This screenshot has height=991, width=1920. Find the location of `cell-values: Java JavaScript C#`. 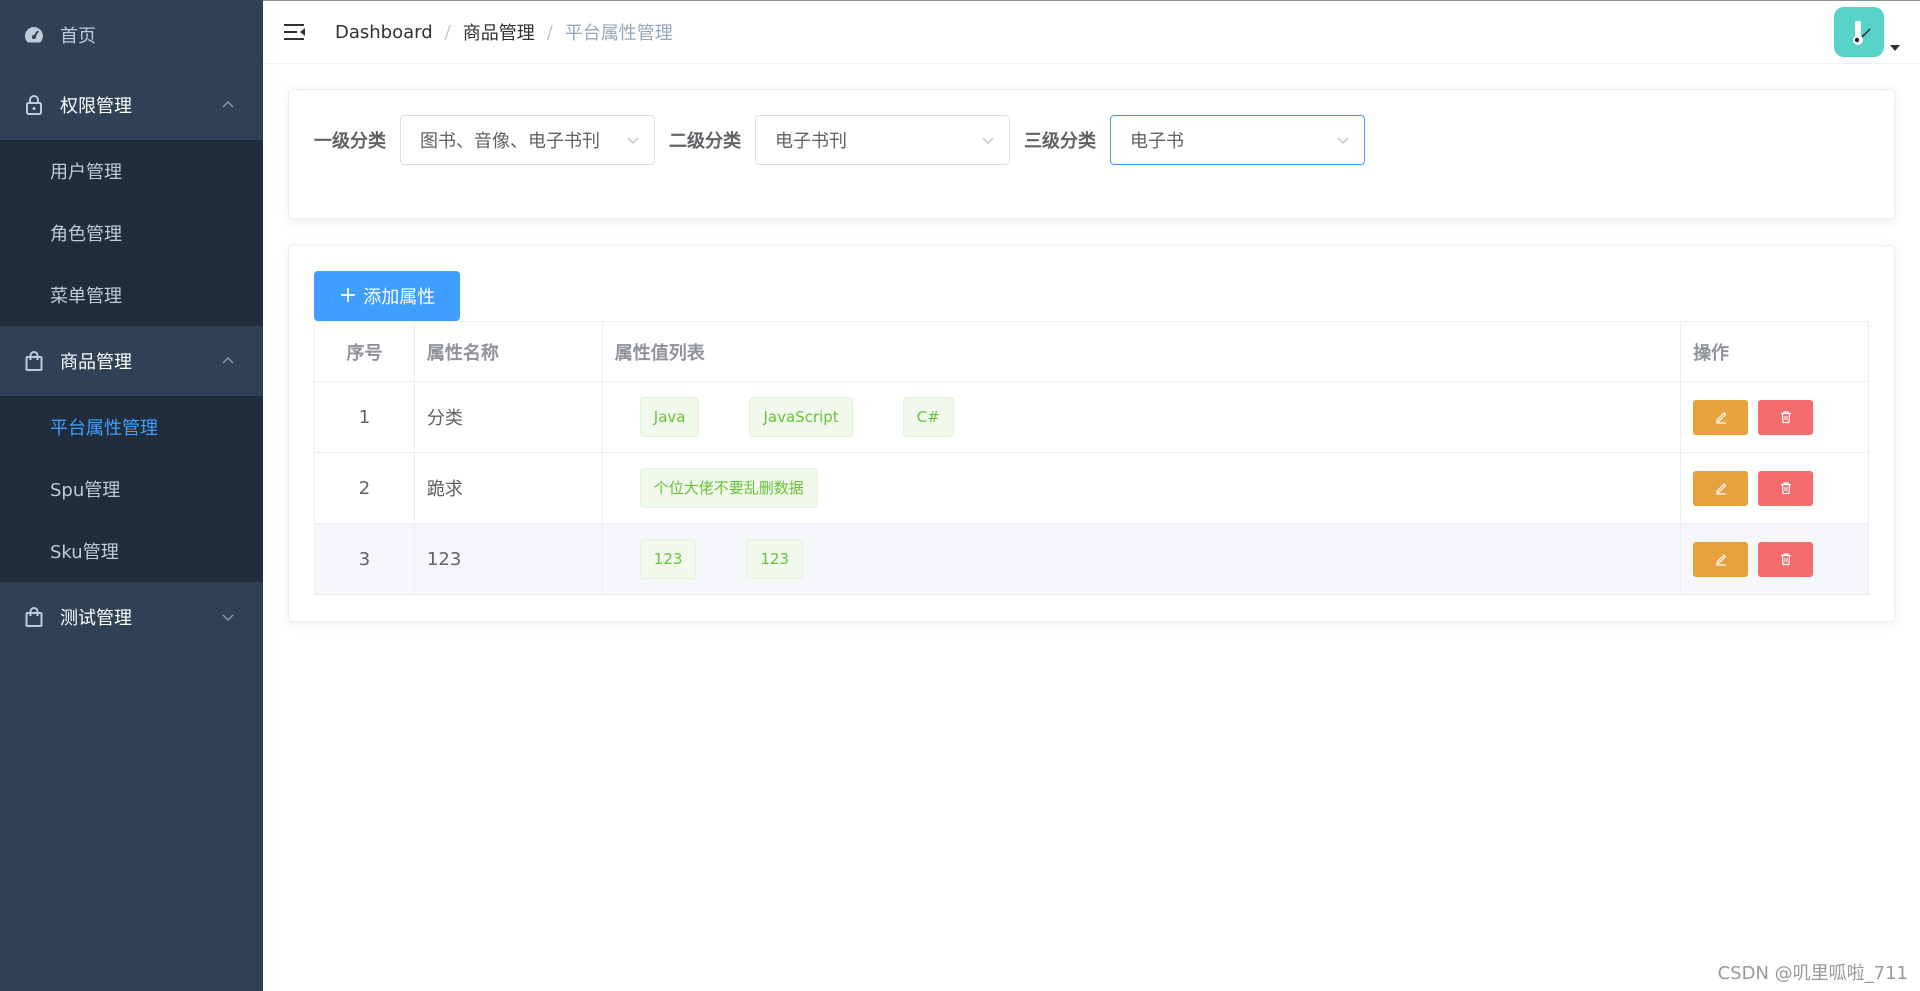

cell-values: Java JavaScript C# is located at coordinates (1141, 417).